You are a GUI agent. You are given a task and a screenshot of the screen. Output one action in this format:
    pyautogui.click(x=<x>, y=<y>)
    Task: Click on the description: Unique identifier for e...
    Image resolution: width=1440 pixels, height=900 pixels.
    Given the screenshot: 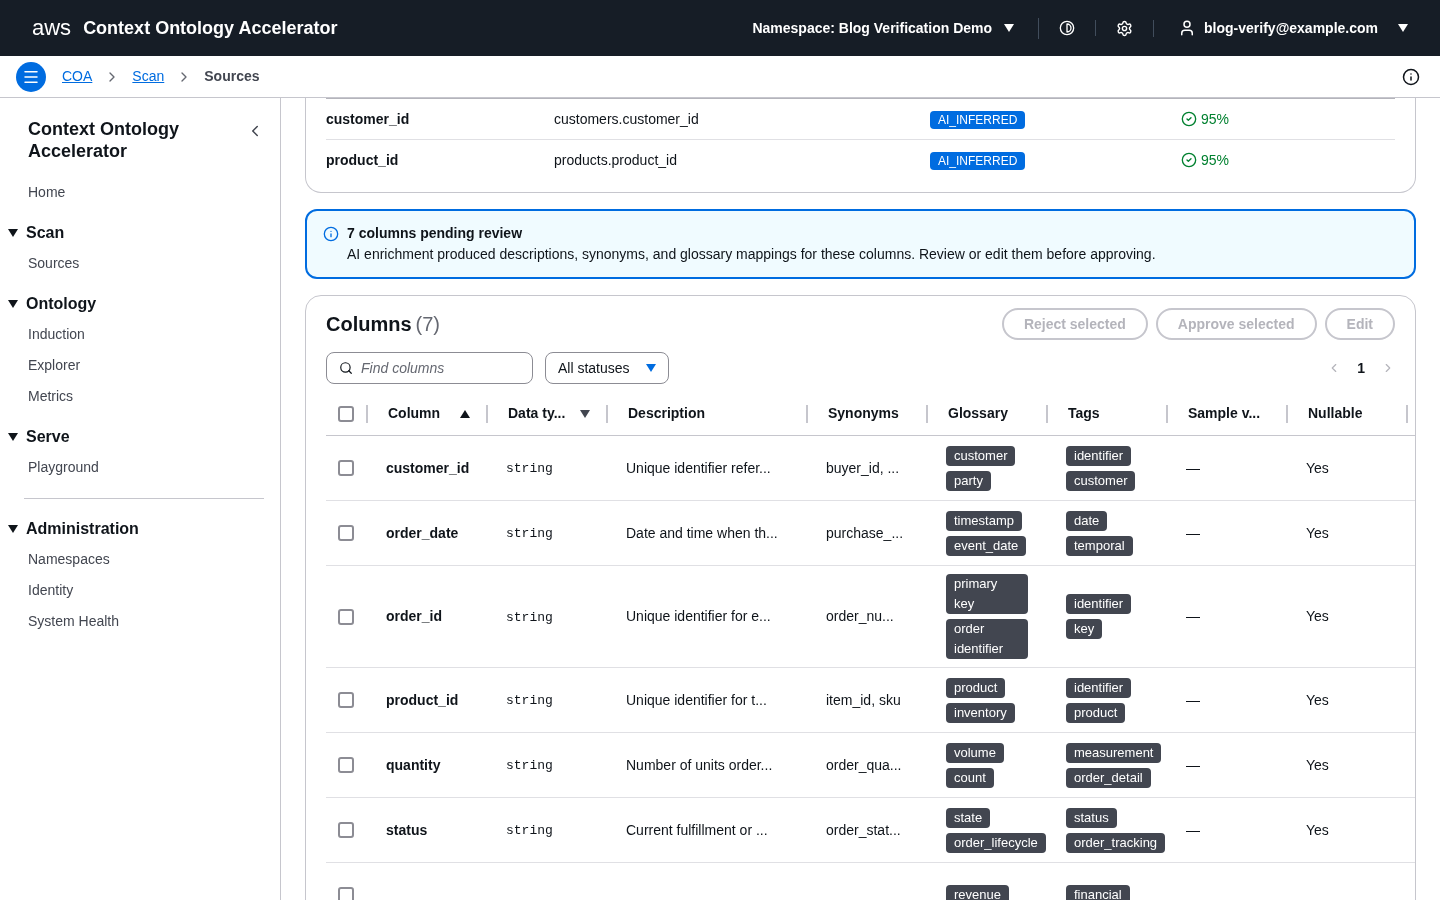 What is the action you would take?
    pyautogui.click(x=698, y=616)
    